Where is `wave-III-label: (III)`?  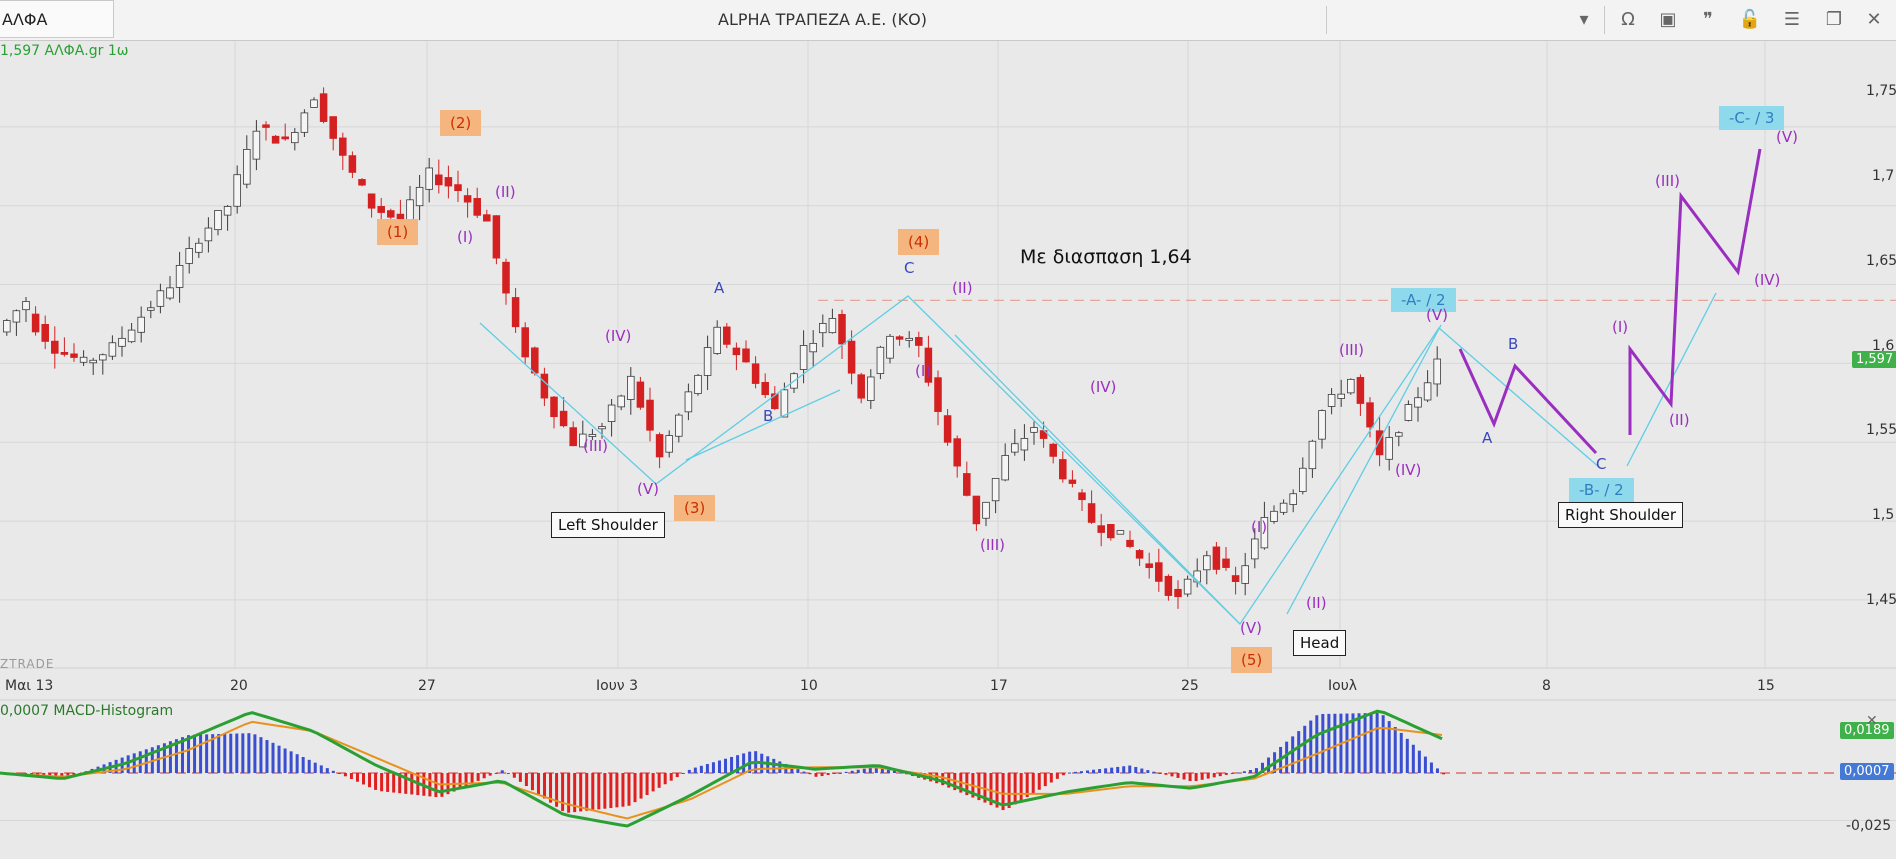
wave-III-label: (III) is located at coordinates (992, 545).